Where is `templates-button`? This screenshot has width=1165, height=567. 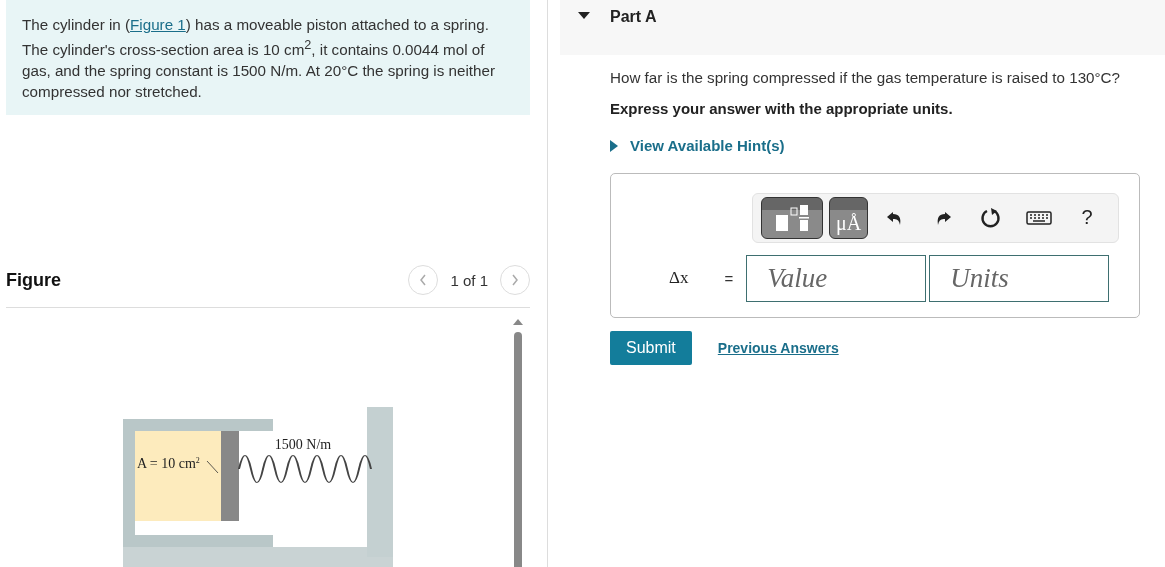
templates-button is located at coordinates (792, 217).